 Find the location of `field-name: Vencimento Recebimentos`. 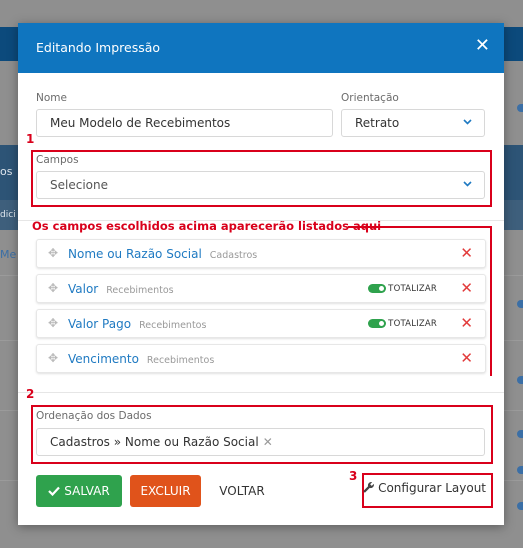

field-name: Vencimento Recebimentos is located at coordinates (141, 359).